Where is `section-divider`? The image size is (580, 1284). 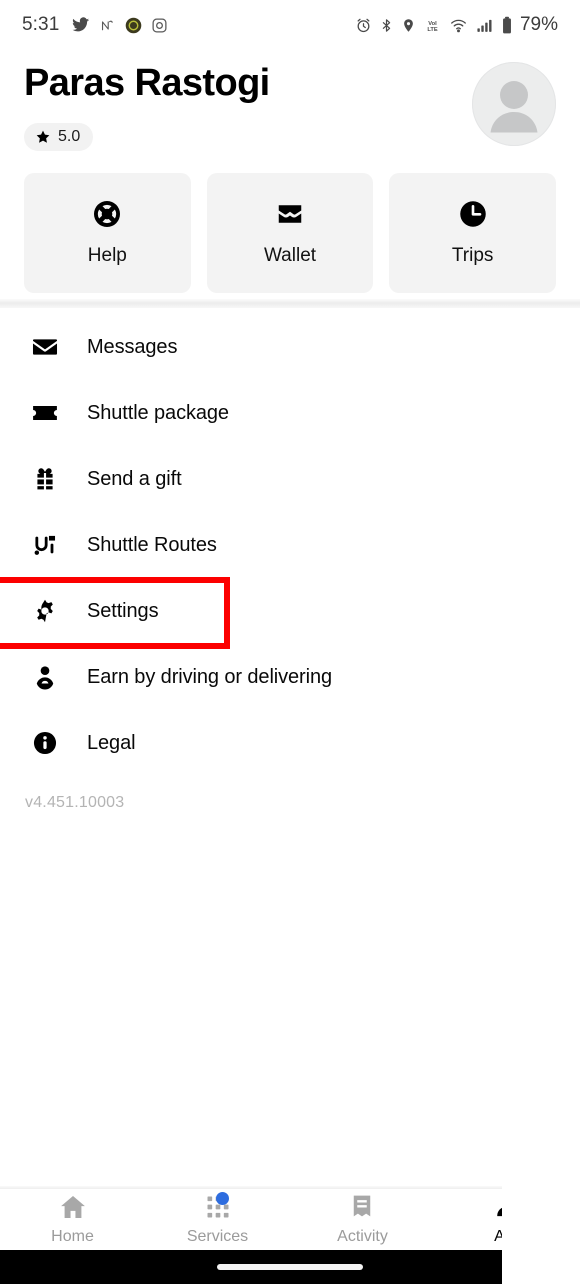 section-divider is located at coordinates (290, 303).